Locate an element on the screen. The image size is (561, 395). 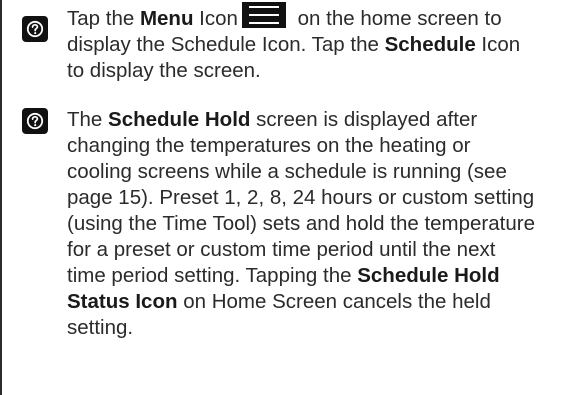
note-text: Icon is located at coordinates (215, 18).